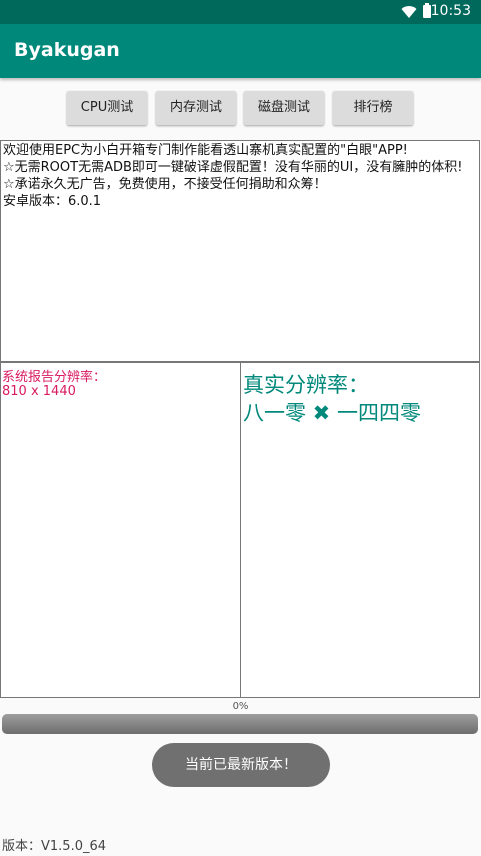  I want to click on cpu-test-button: CPU测试, so click(107, 108).